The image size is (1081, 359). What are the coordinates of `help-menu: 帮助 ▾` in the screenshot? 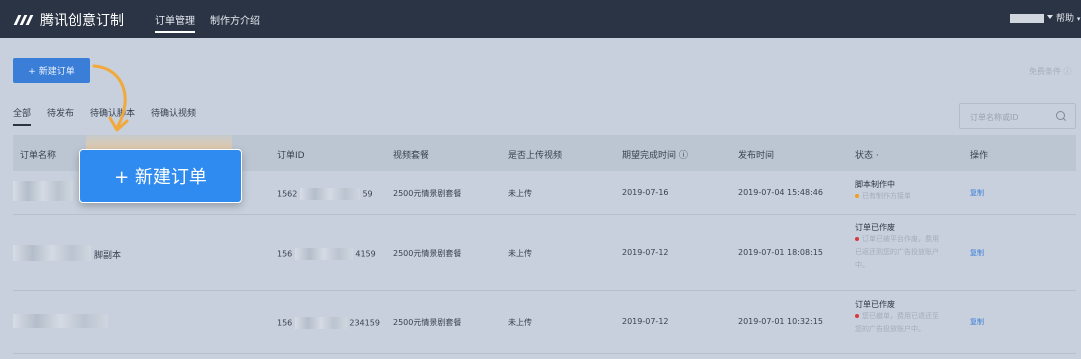 It's located at (1068, 17).